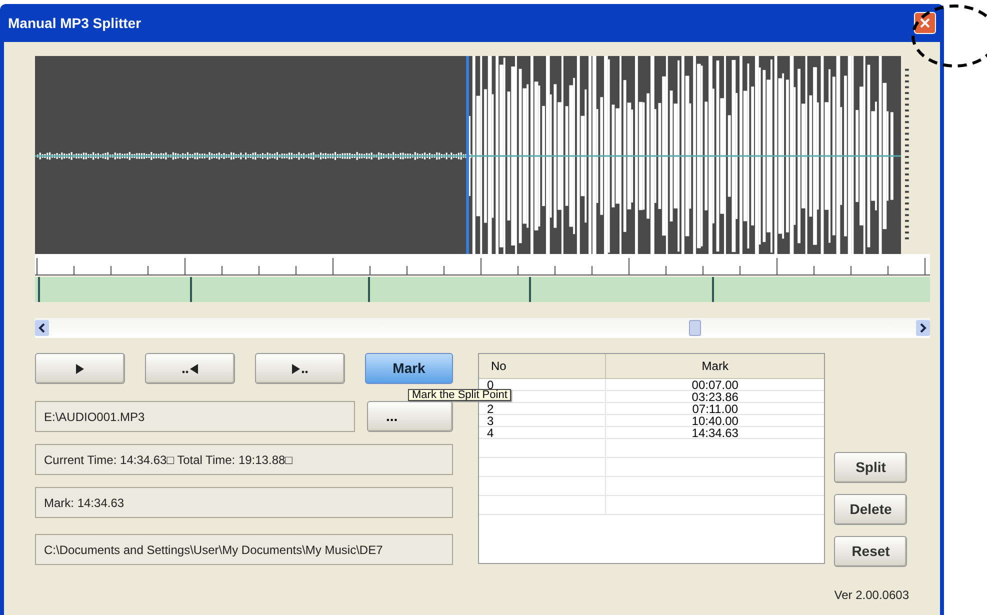 This screenshot has width=987, height=615. I want to click on scrollbar, so click(482, 328).